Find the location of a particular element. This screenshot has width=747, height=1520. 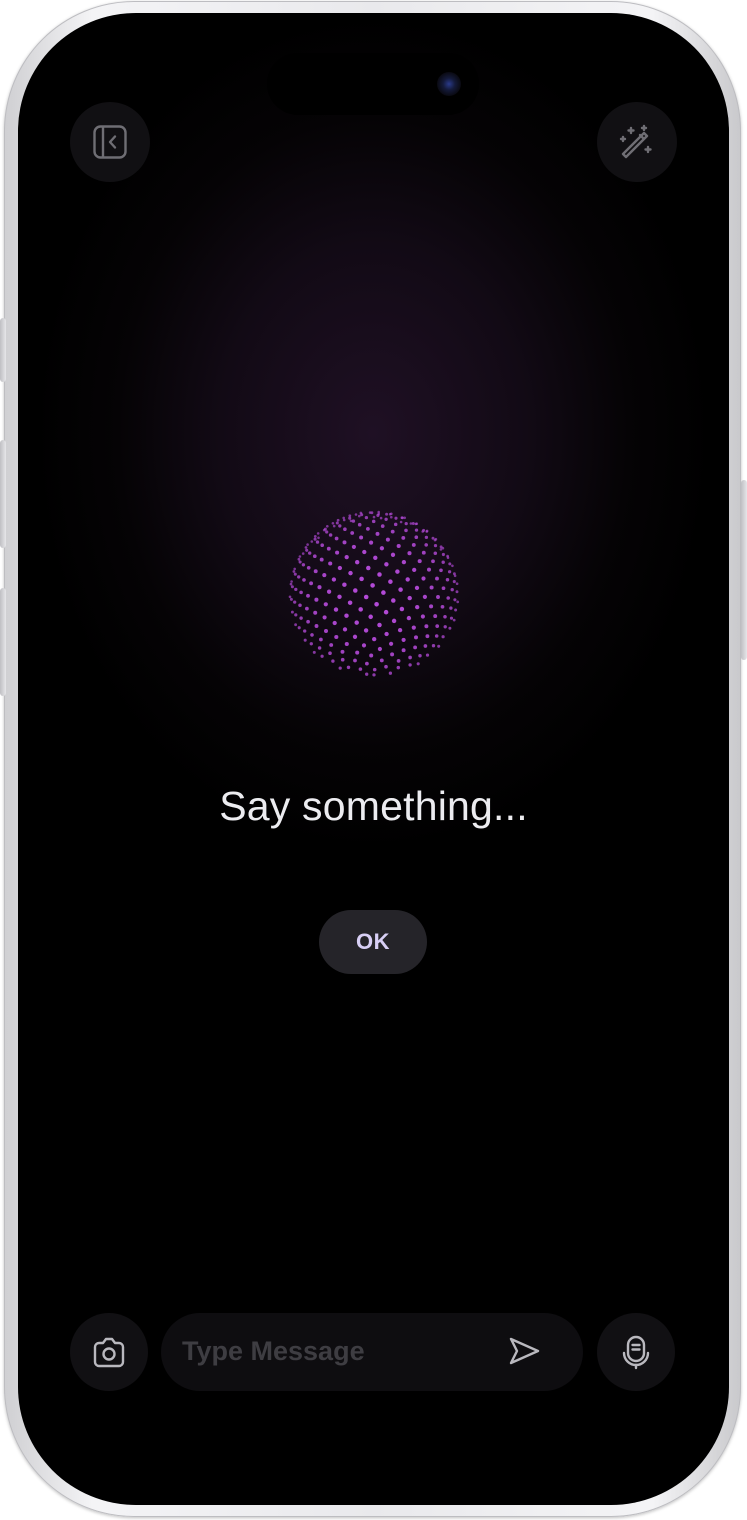

camera-button is located at coordinates (109, 1352).